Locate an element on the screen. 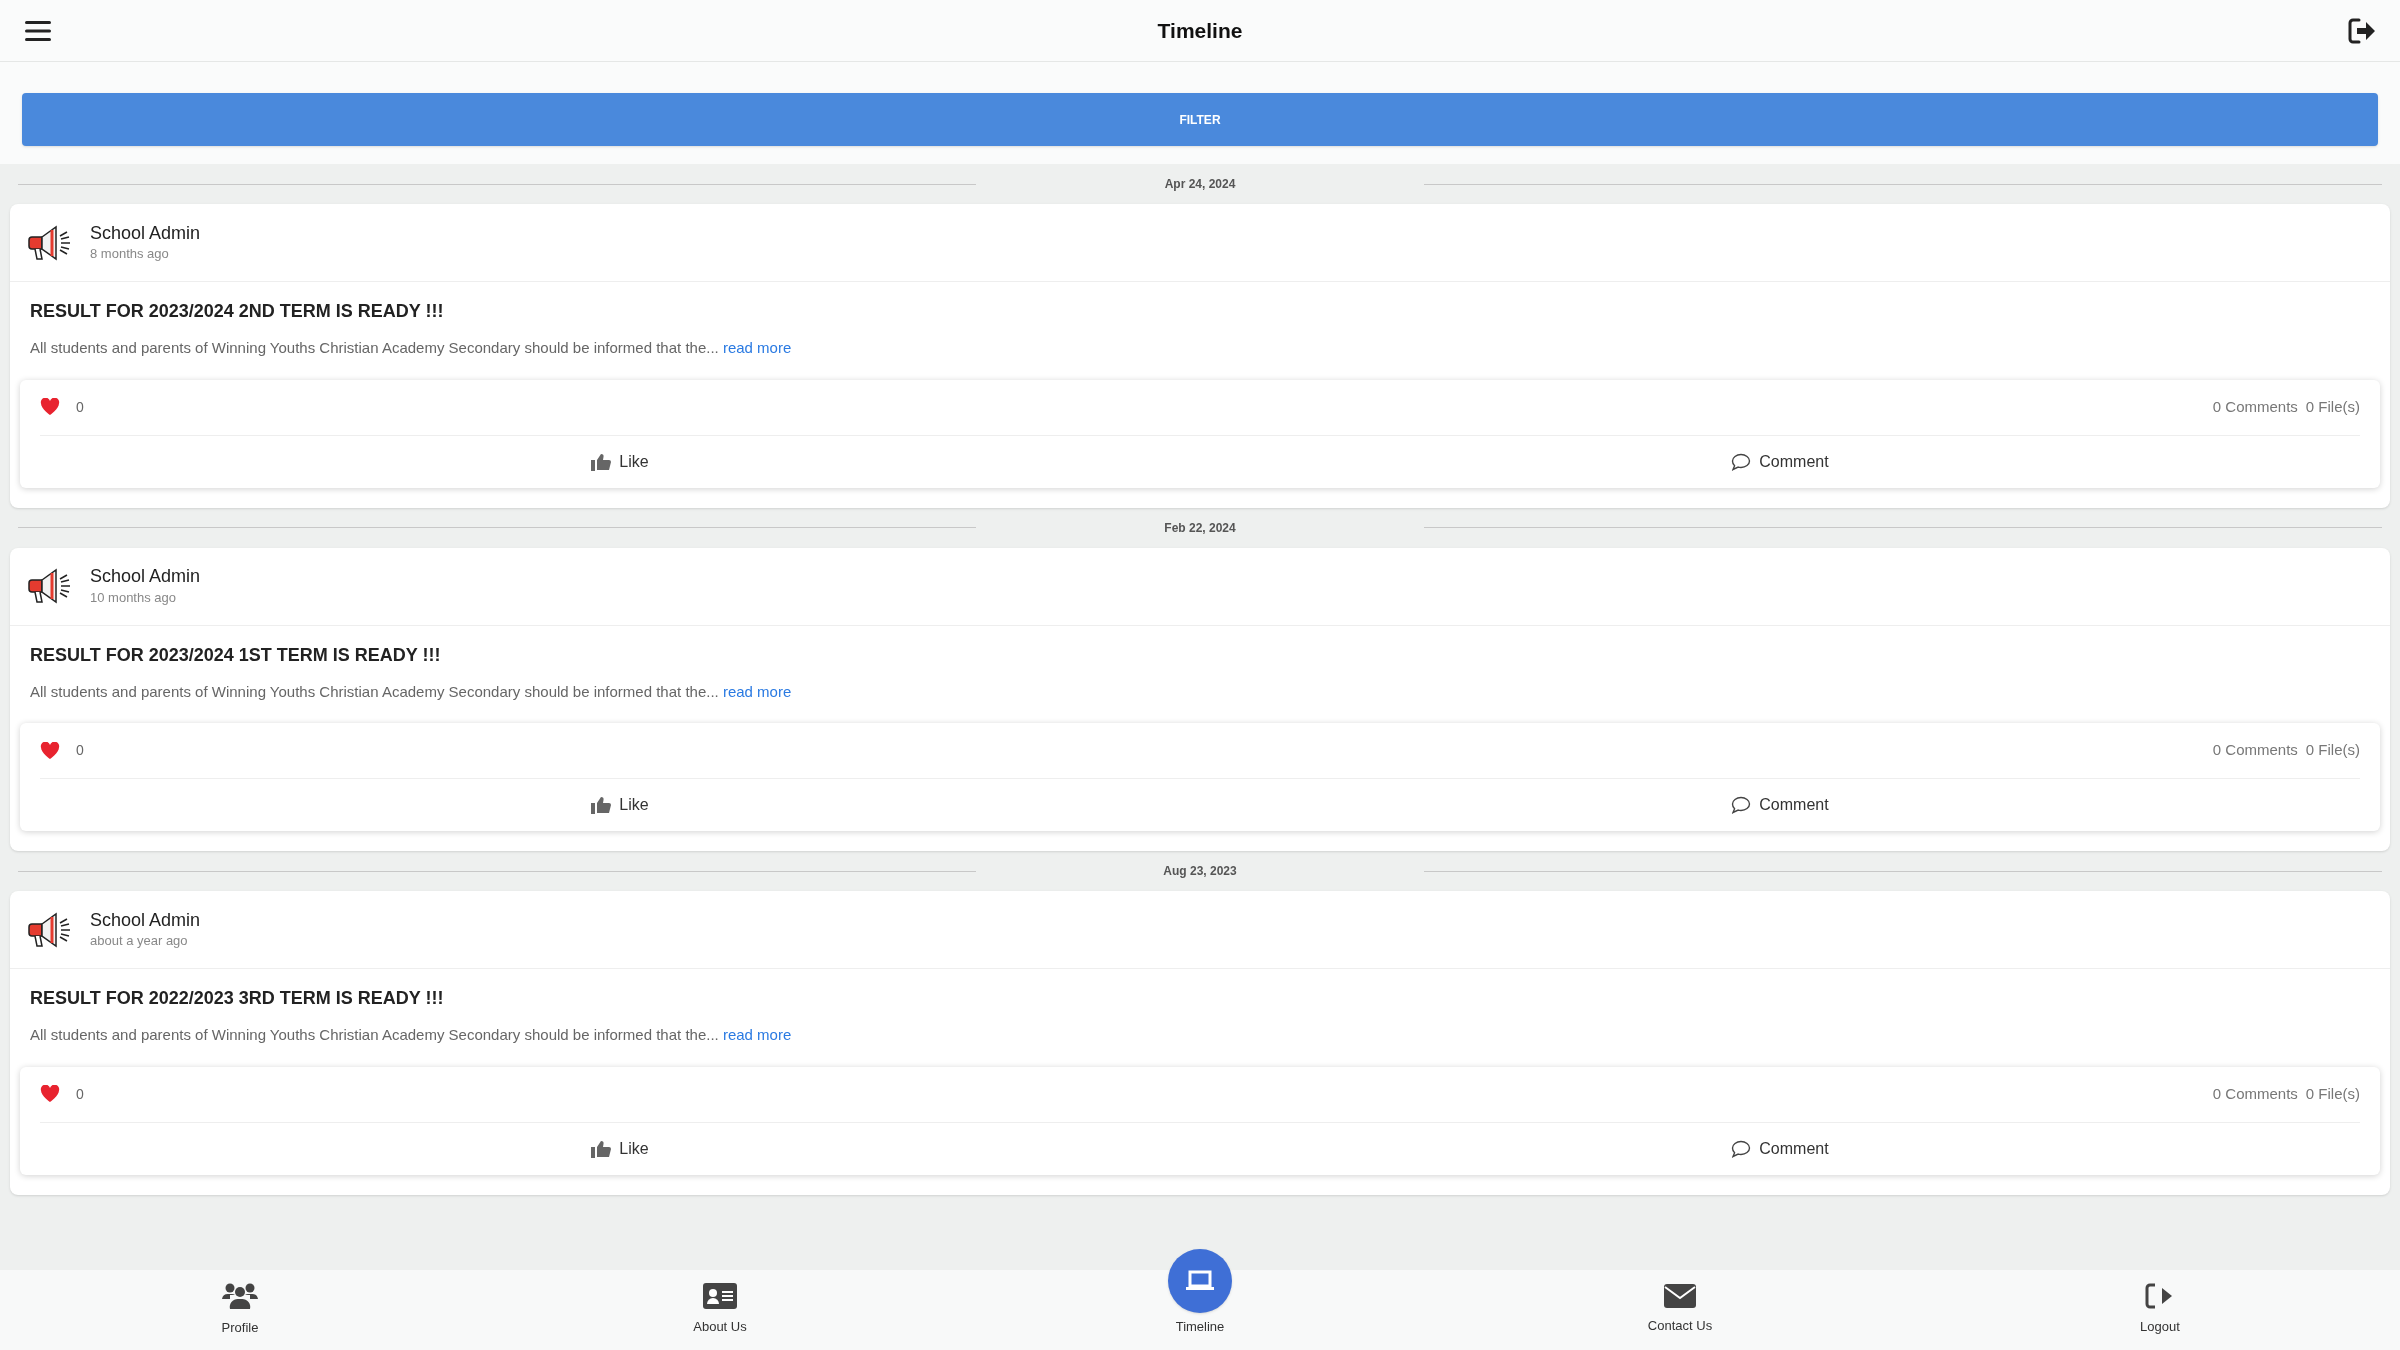 The image size is (2400, 1350). post-date: Aug 23, 2023 is located at coordinates (1200, 871).